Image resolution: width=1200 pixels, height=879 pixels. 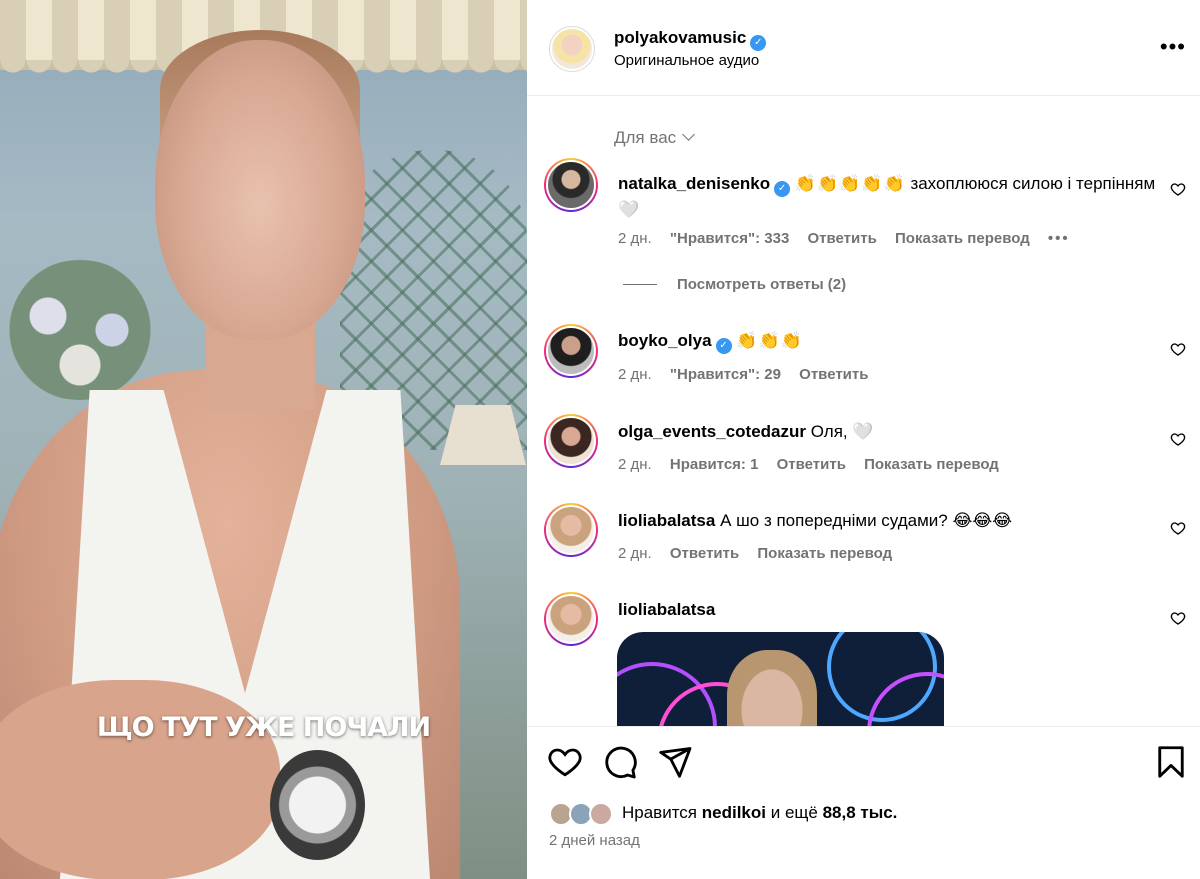 What do you see at coordinates (863, 764) in the screenshot?
I see `action-bar` at bounding box center [863, 764].